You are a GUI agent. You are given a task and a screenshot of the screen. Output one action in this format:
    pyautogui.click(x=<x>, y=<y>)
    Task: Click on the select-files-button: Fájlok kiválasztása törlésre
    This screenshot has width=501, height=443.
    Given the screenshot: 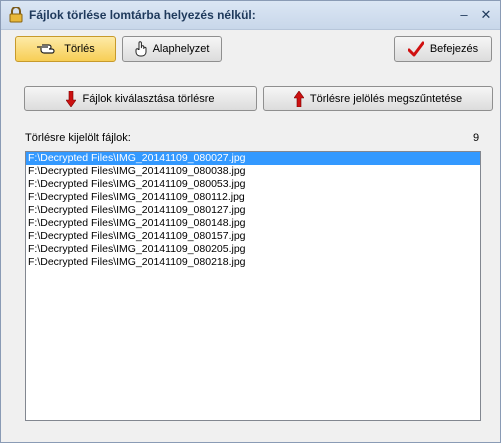 What is the action you would take?
    pyautogui.click(x=140, y=98)
    